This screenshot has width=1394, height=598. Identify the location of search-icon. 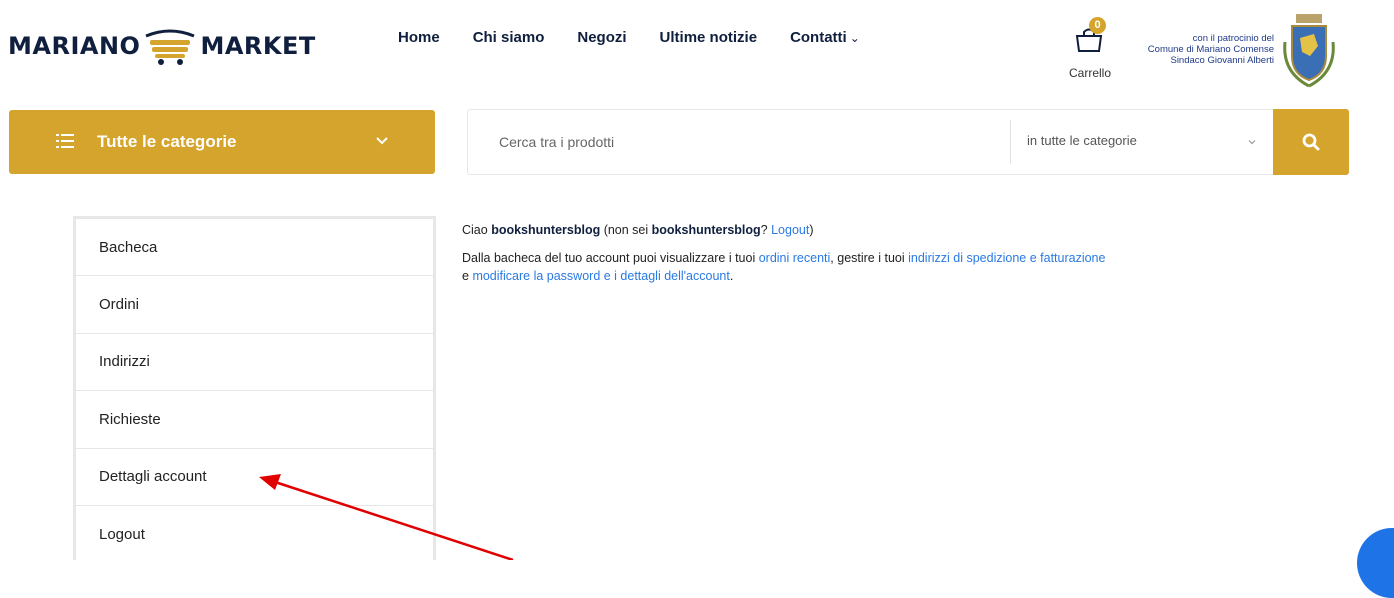
(1311, 142).